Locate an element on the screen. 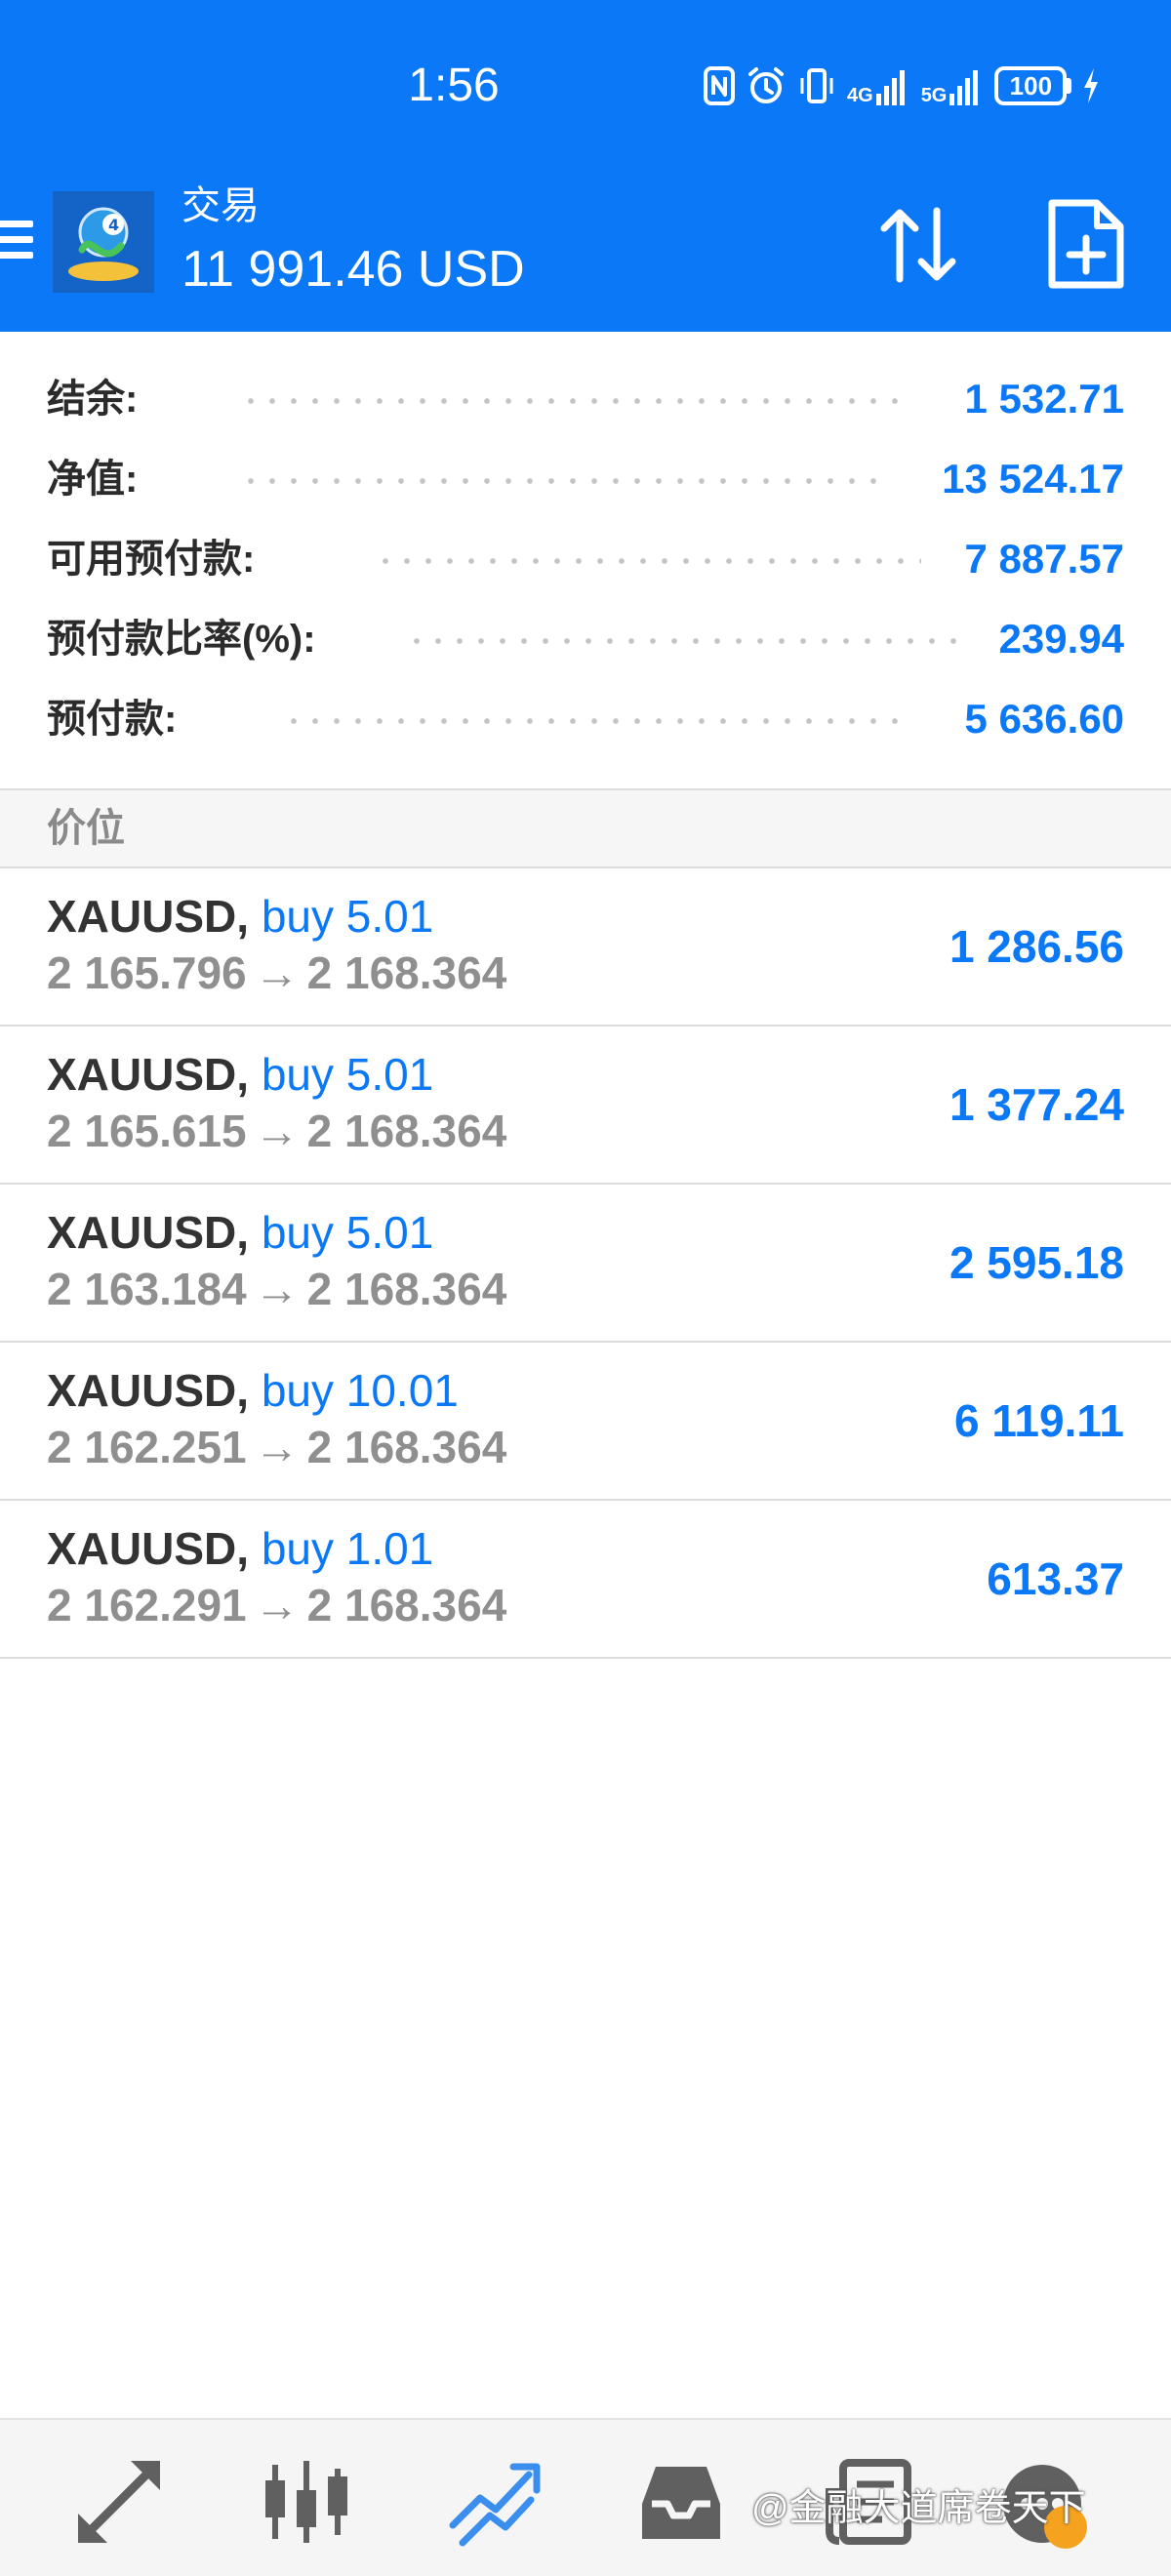  battery: 100 is located at coordinates (1033, 85).